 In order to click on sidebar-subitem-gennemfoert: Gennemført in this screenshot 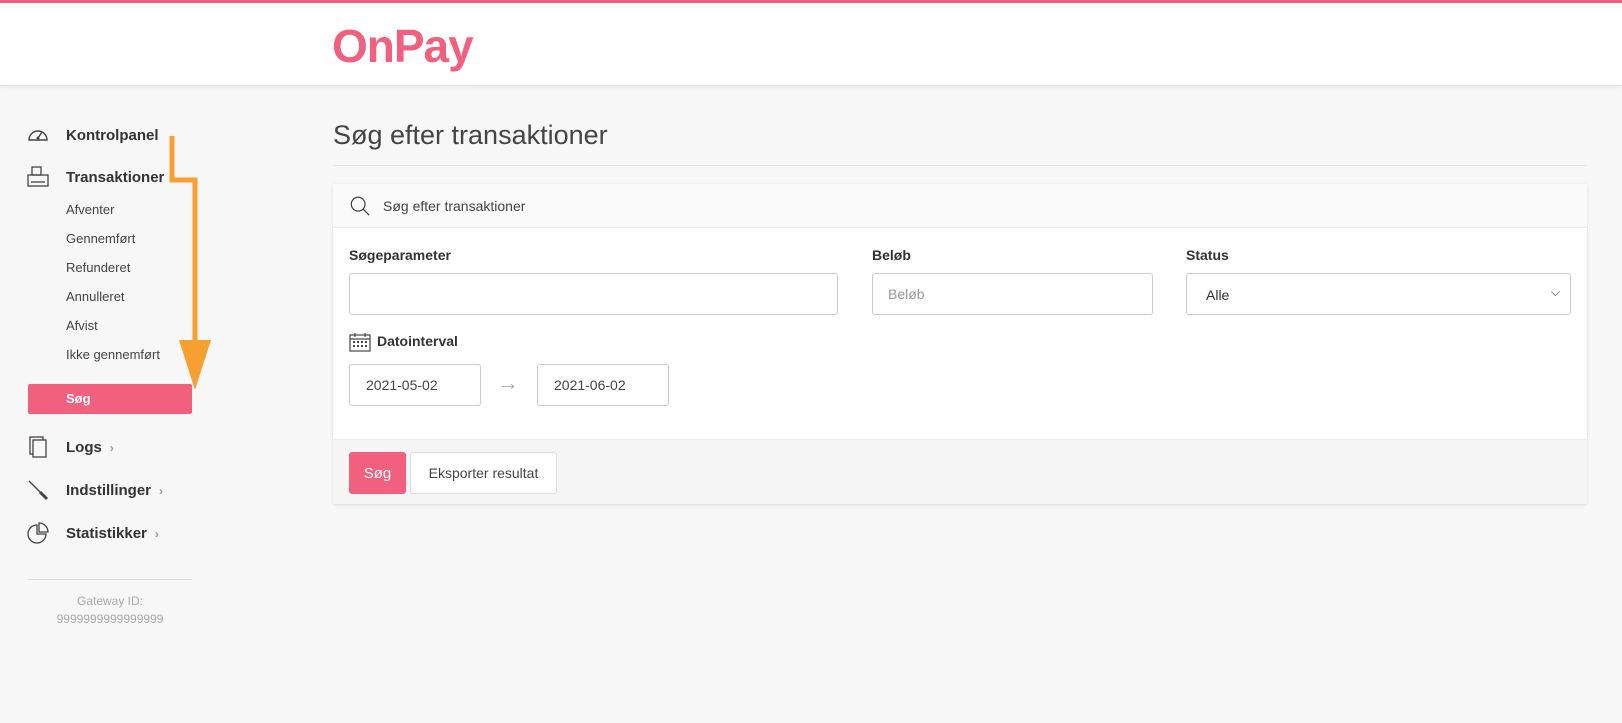, I will do `click(100, 238)`.